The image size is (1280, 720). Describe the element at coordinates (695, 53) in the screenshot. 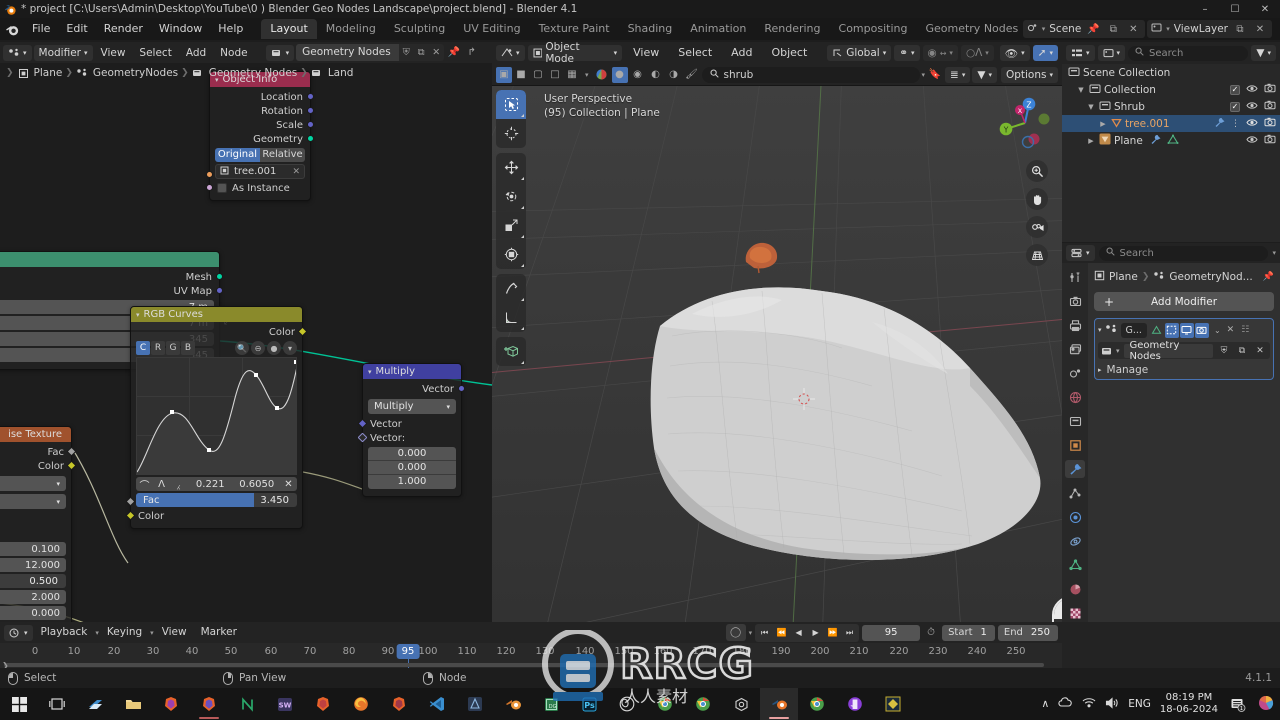

I see `viewport-menu-select: Select` at that location.